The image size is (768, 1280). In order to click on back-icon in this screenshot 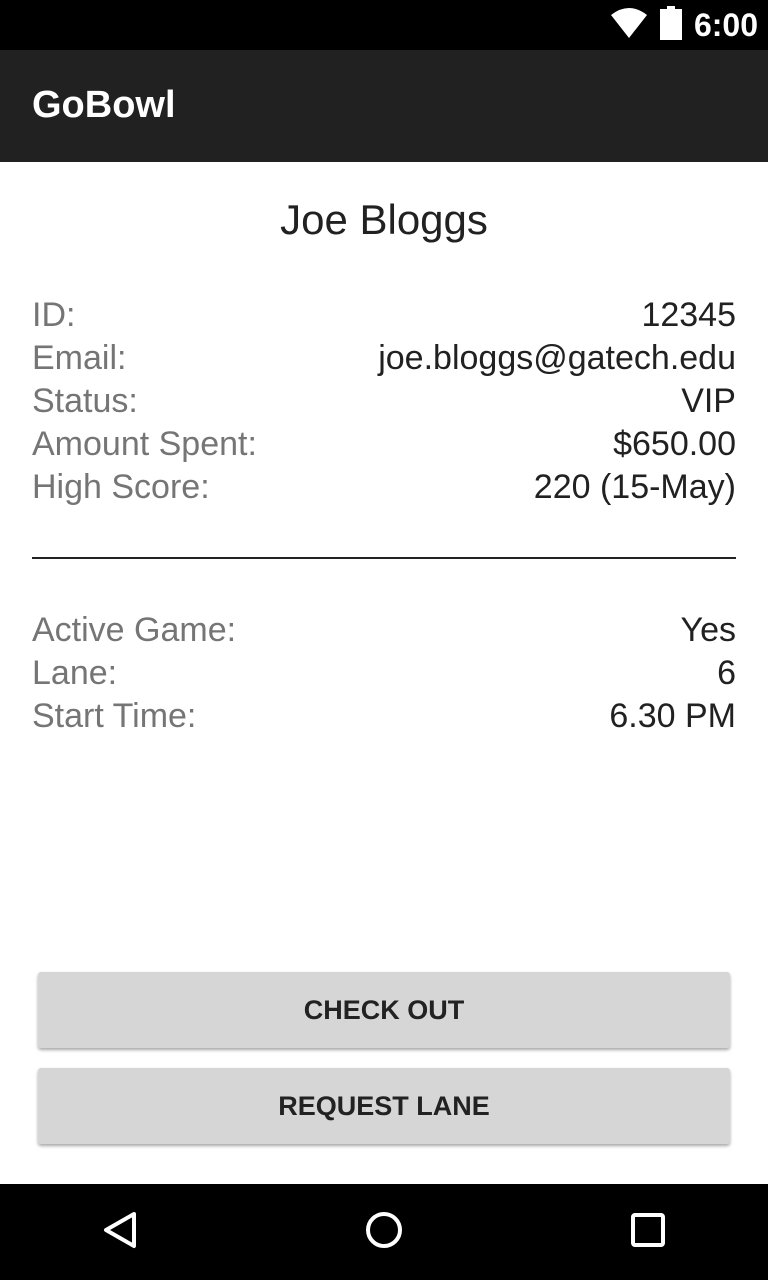, I will do `click(120, 1232)`.